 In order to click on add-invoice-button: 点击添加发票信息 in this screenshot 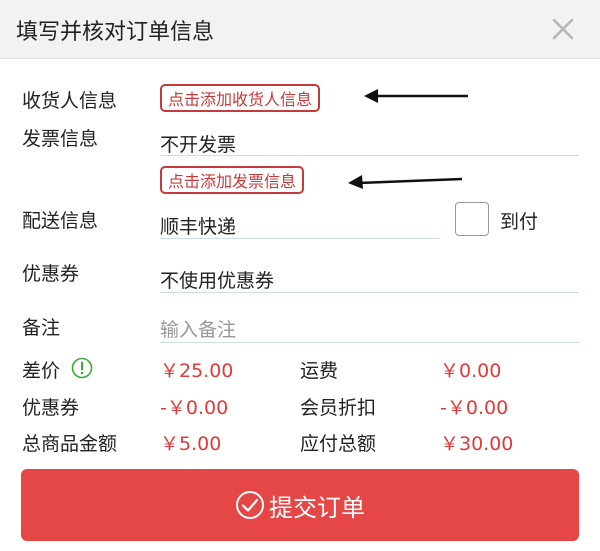, I will do `click(232, 180)`.